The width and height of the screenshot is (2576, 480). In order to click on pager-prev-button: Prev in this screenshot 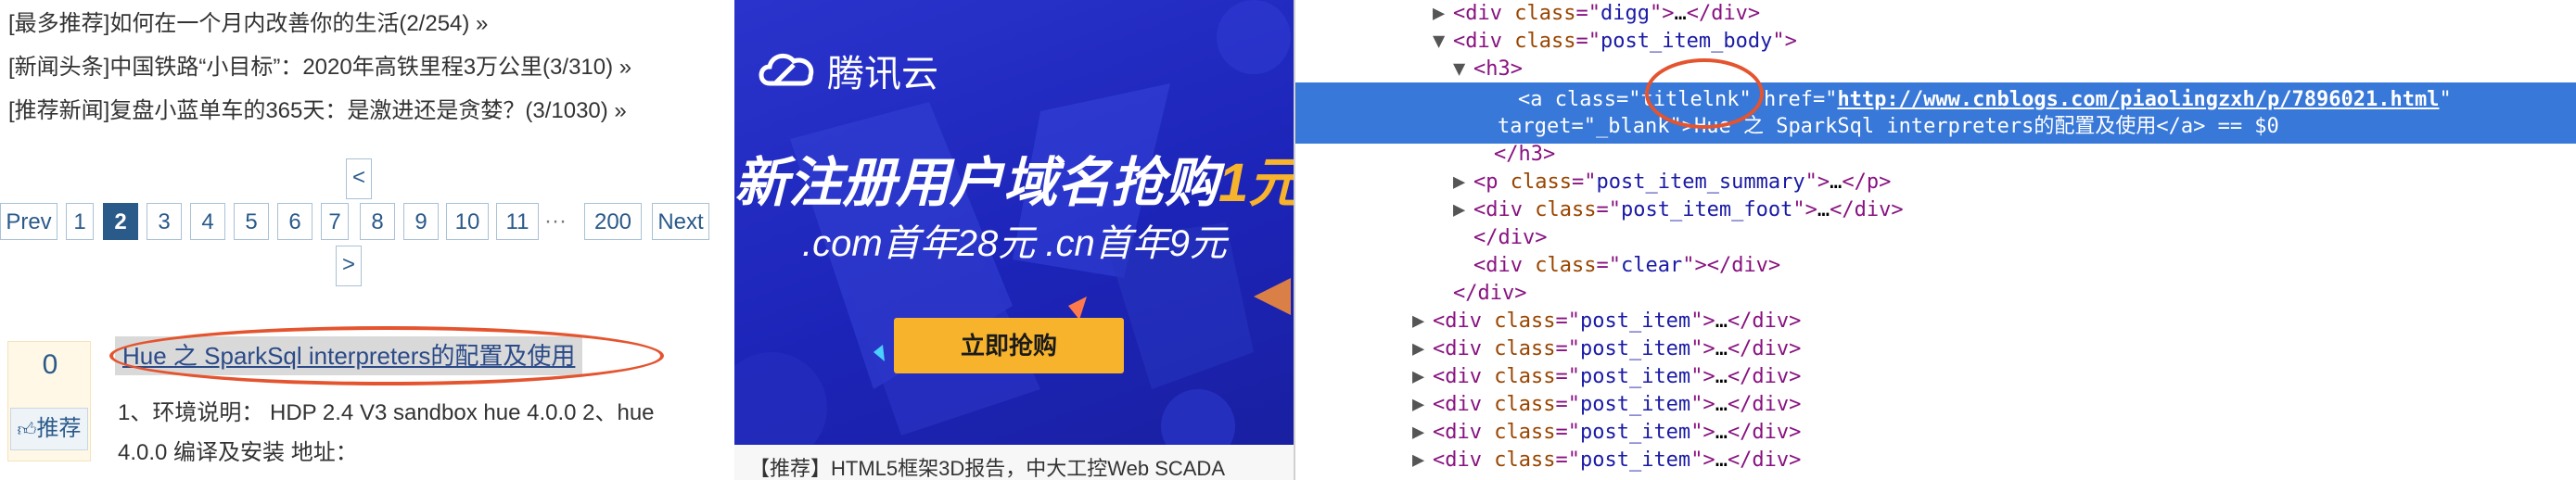, I will do `click(29, 221)`.